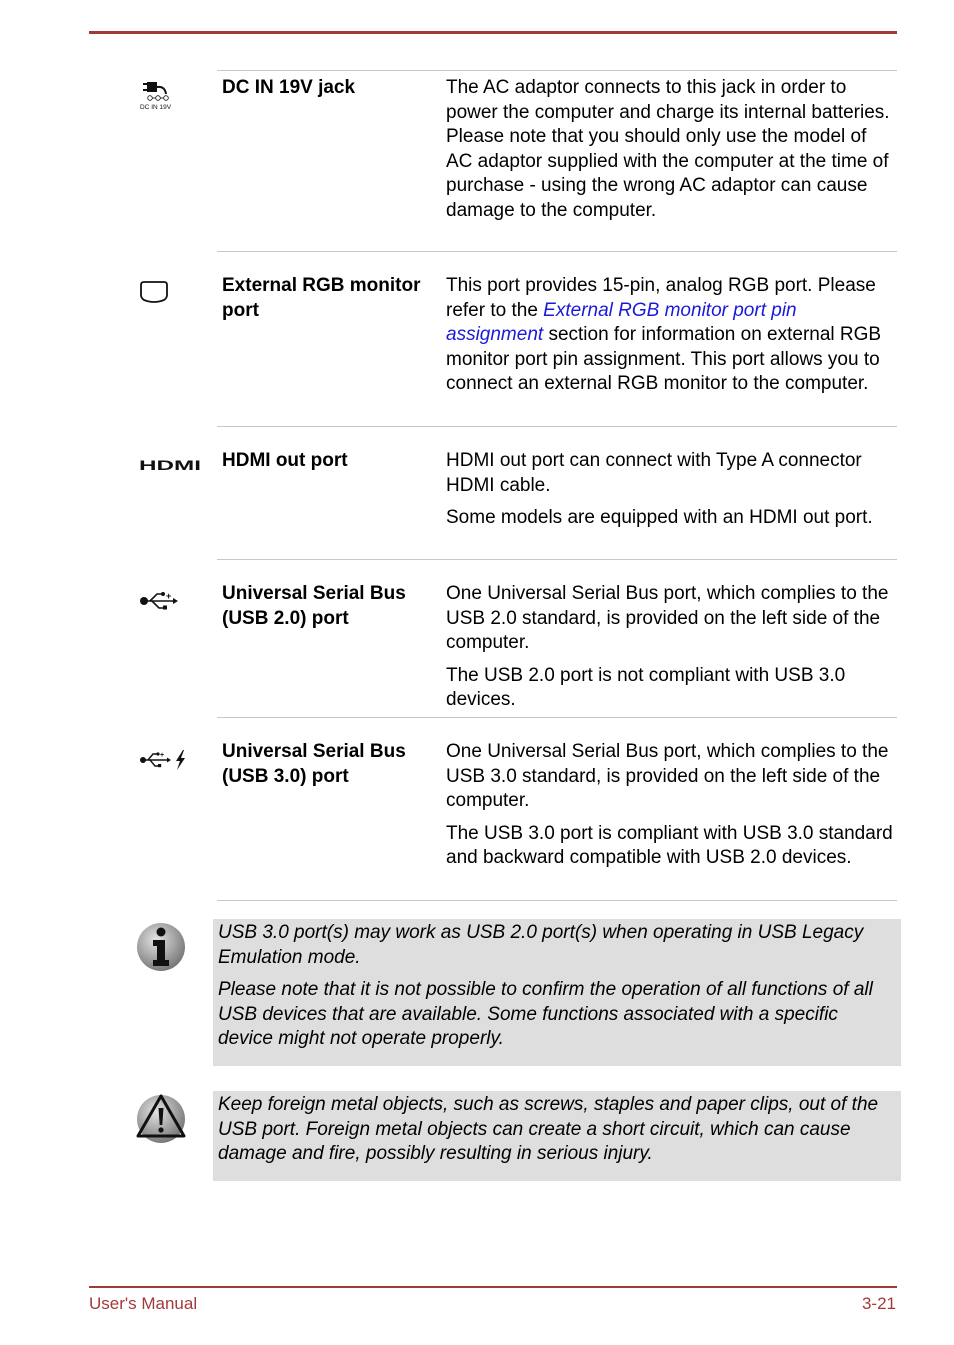  Describe the element at coordinates (314, 764) in the screenshot. I see `term-label: Universal Serial Bus (USB 3.0) port` at that location.